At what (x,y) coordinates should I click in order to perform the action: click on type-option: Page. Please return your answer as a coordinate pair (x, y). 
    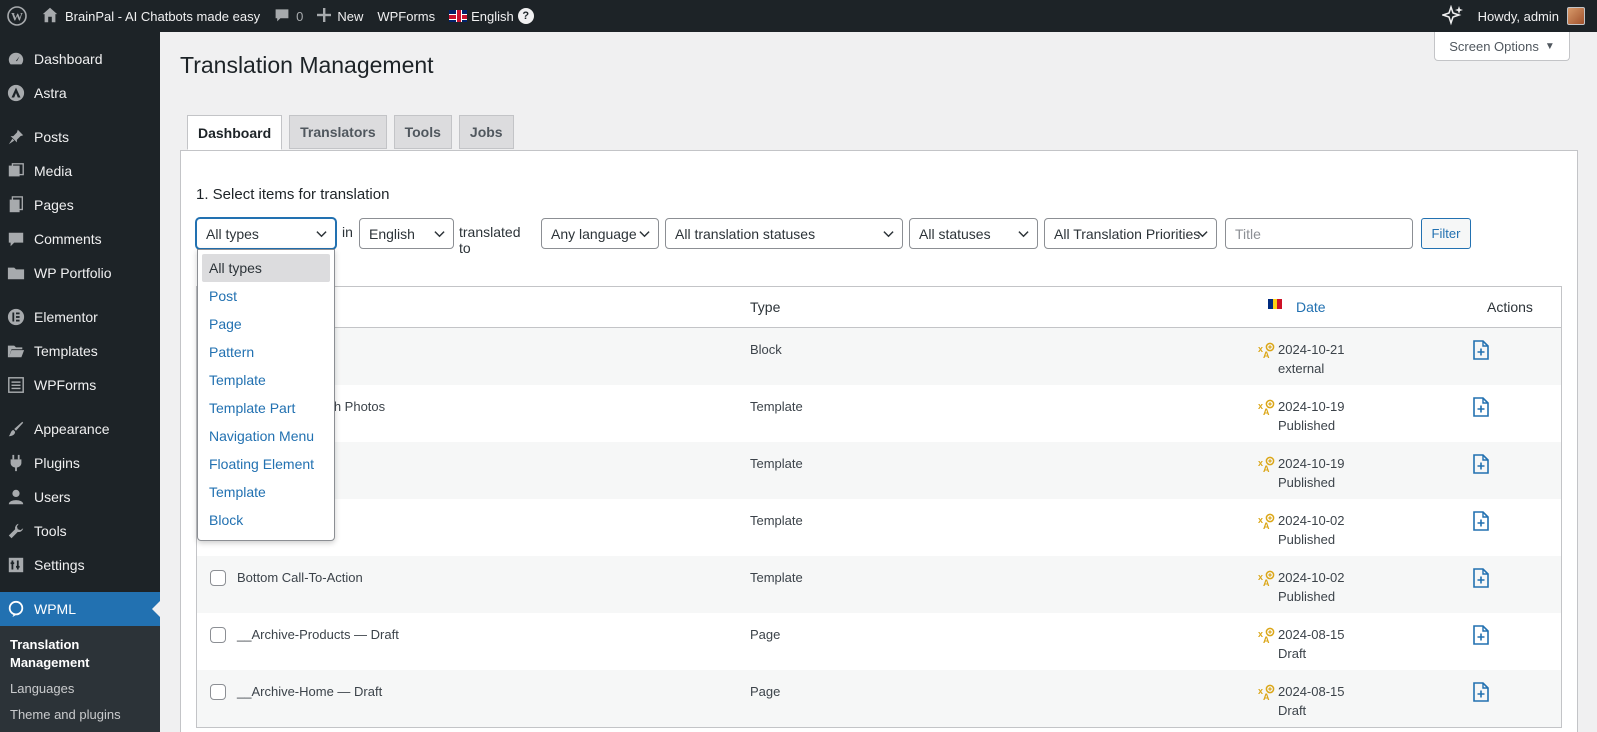
    Looking at the image, I should click on (266, 324).